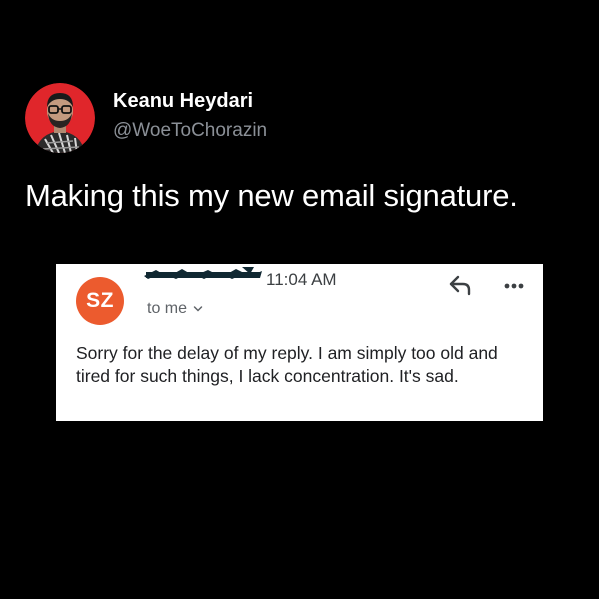  Describe the element at coordinates (167, 308) in the screenshot. I see `recipient-label: to me` at that location.